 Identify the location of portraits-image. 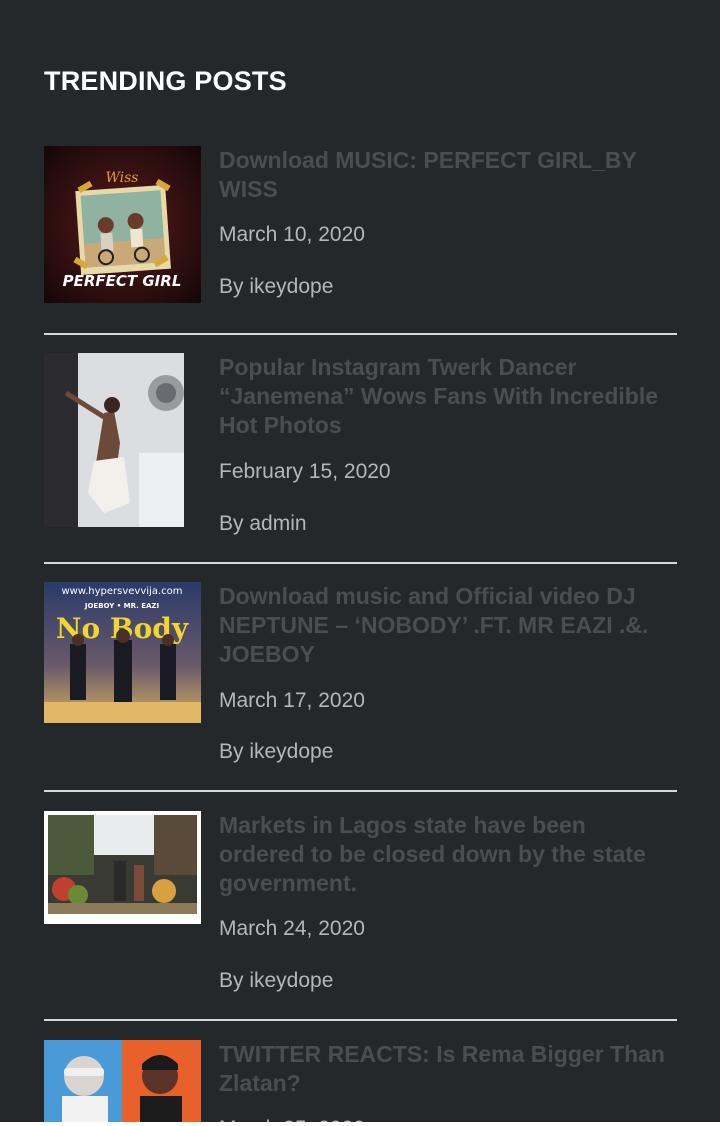
(122, 1083).